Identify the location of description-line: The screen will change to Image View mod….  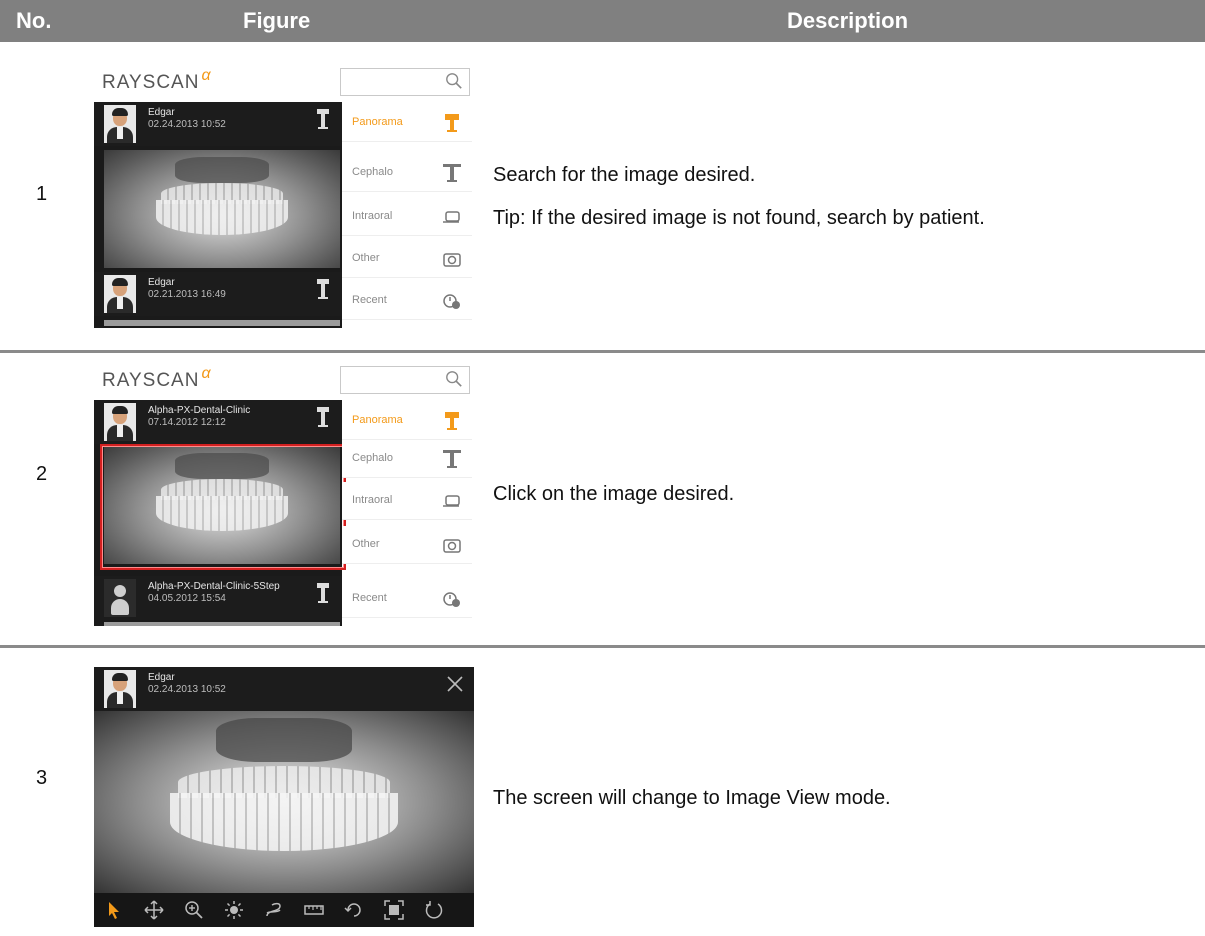
(692, 798).